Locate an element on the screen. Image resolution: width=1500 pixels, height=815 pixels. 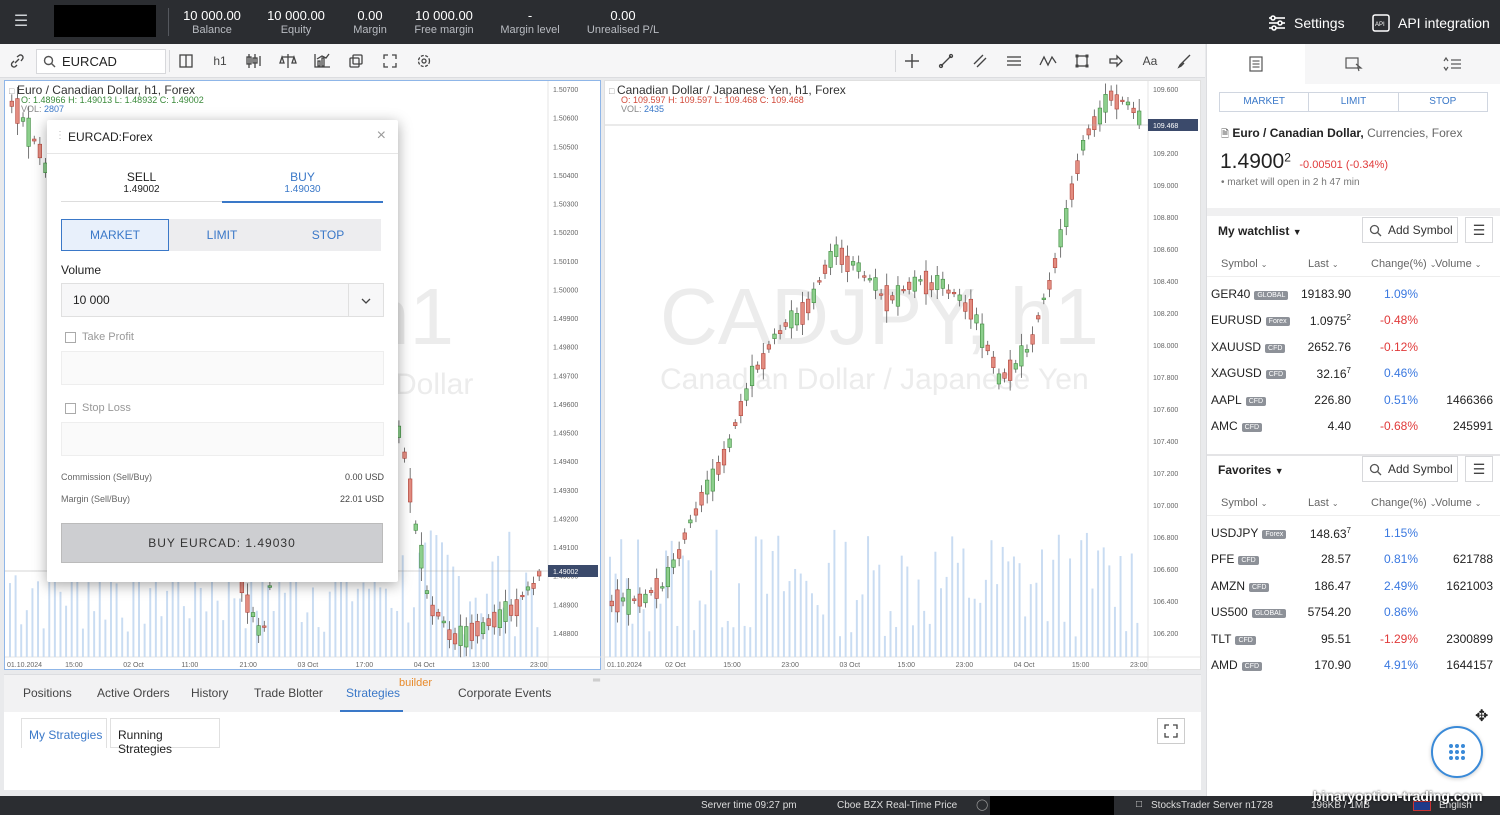
favorites-row-amzn: AMZN CFD 186.47 2.49% 1621003 is located at coordinates (1353, 586).